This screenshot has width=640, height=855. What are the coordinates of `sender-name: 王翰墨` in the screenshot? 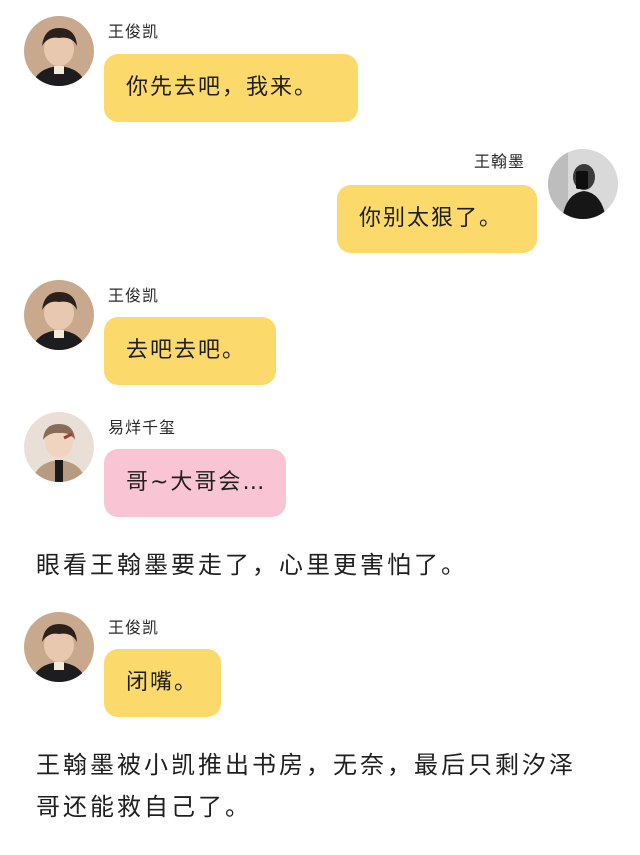 It's located at (500, 161).